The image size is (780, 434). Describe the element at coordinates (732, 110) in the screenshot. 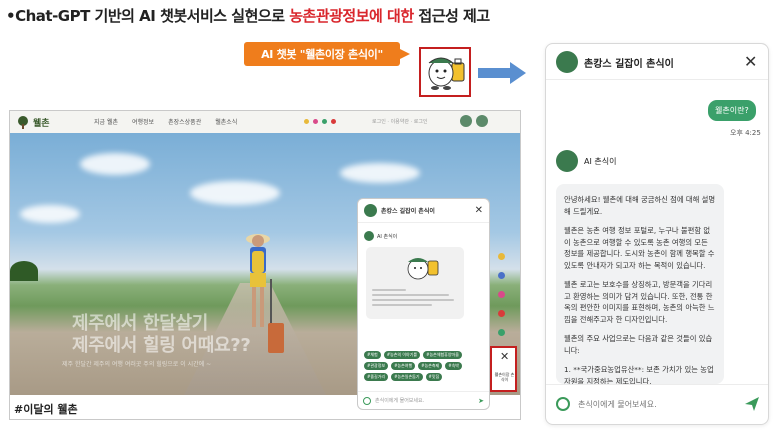

I see `user-message-bubble: 웰촌이란?` at that location.